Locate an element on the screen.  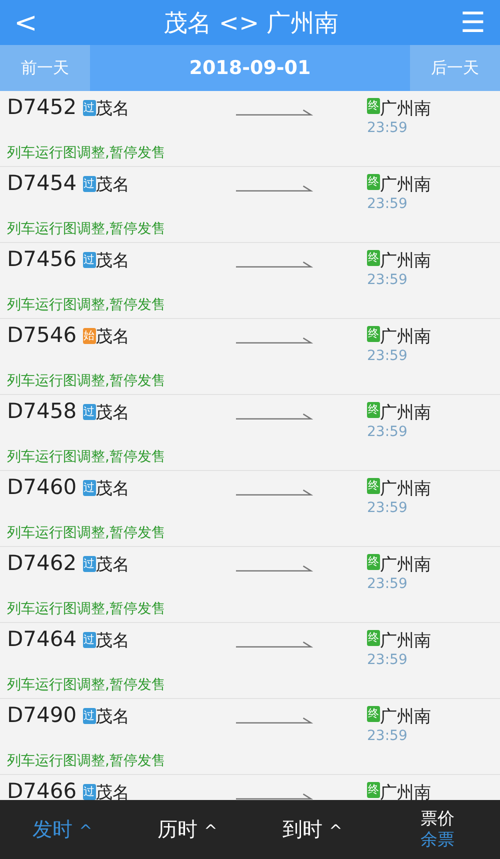
train-number: D7546 is located at coordinates (42, 335).